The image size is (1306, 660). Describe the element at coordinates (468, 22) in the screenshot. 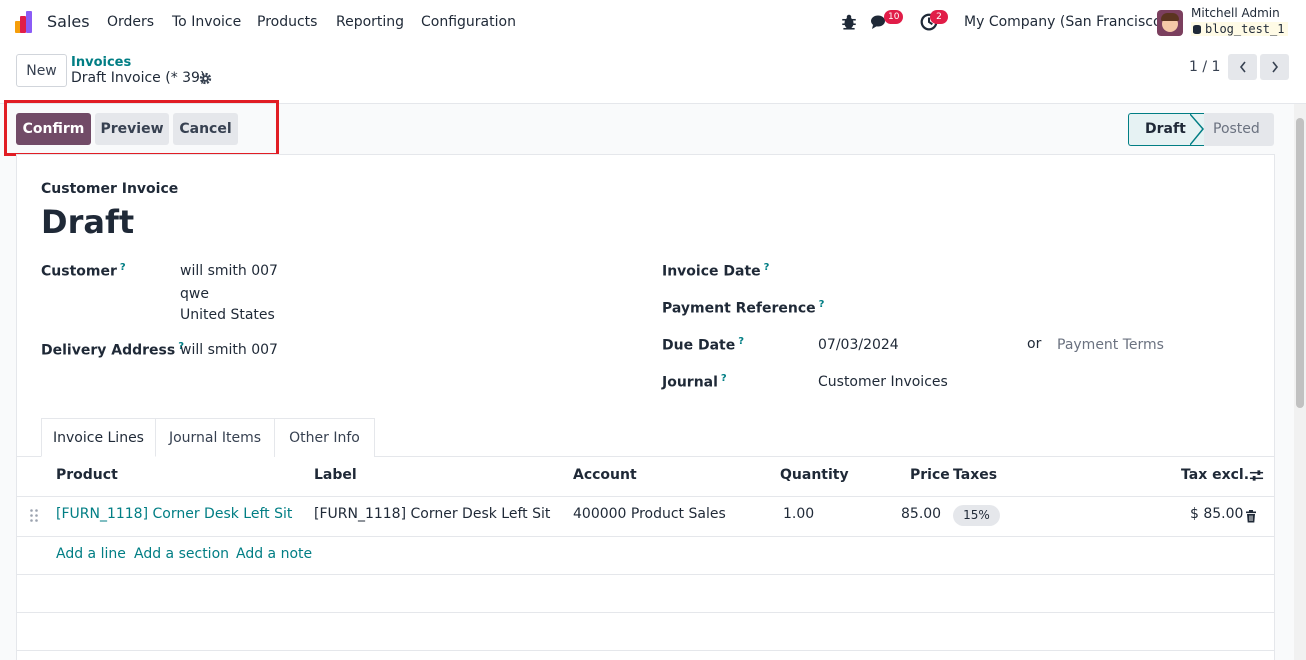

I see `menu-configuration: Configuration` at that location.